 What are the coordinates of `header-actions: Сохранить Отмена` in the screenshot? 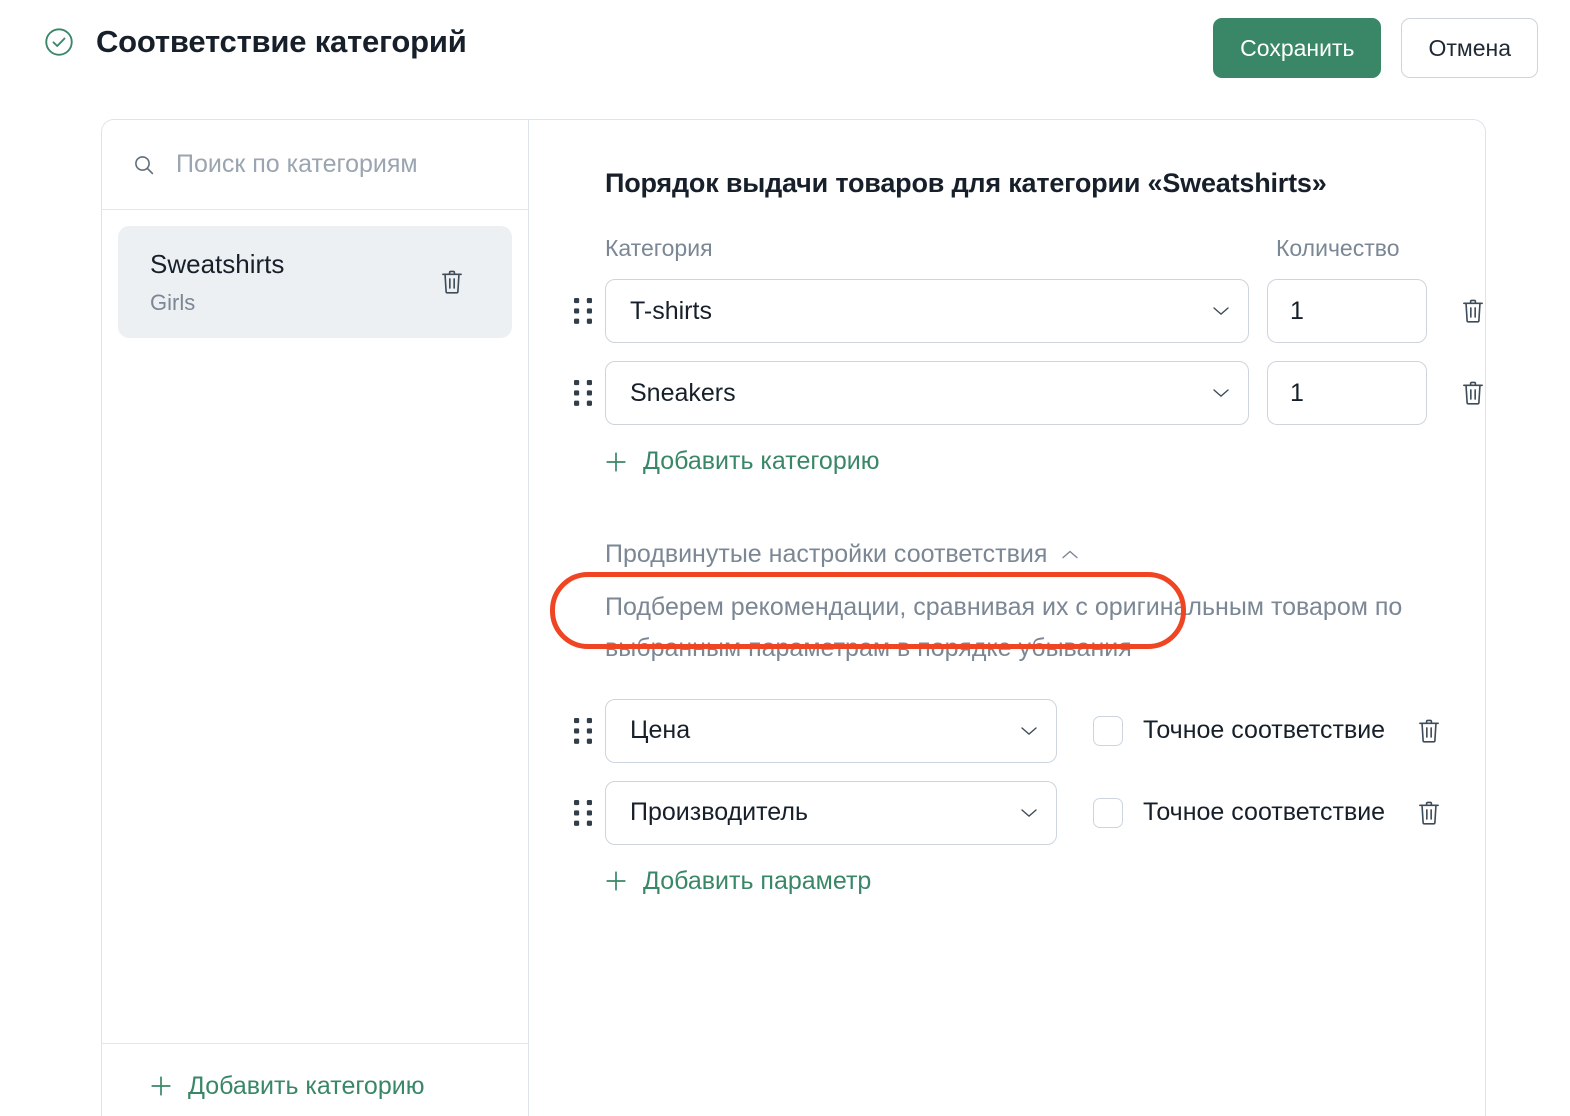 It's located at (1375, 48).